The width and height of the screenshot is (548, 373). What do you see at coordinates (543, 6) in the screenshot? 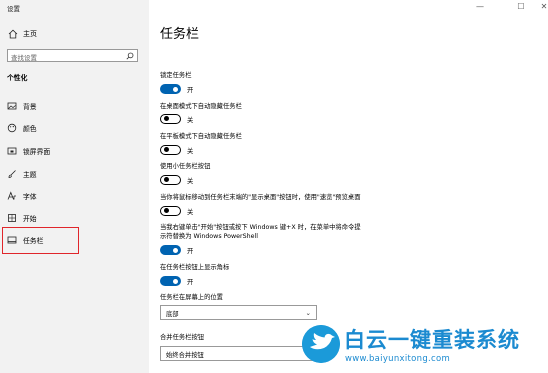
I see `close-icon: ✕` at bounding box center [543, 6].